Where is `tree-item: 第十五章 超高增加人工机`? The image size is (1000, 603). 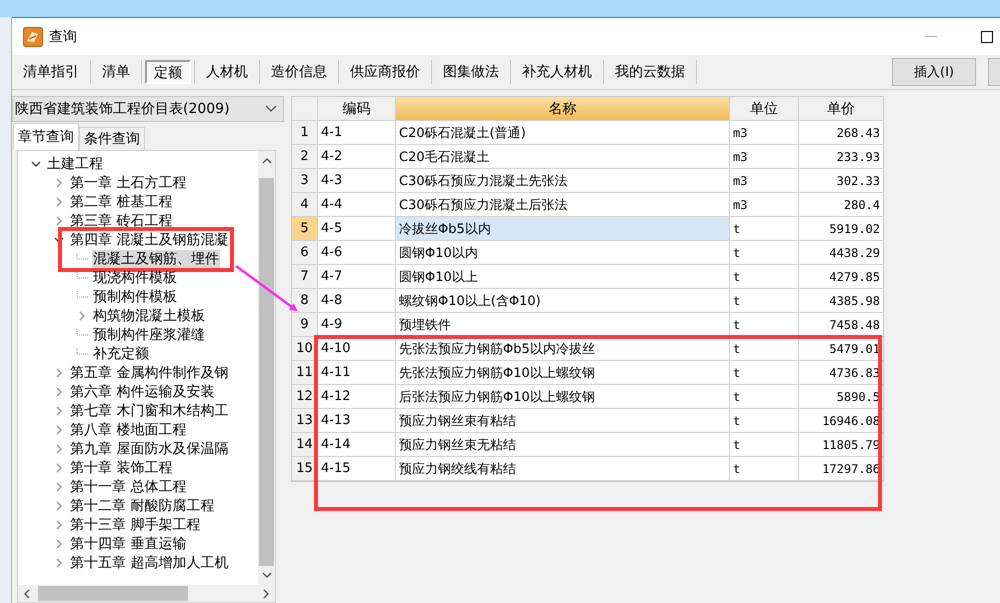
tree-item: 第十五章 超高增加人工机 is located at coordinates (149, 563).